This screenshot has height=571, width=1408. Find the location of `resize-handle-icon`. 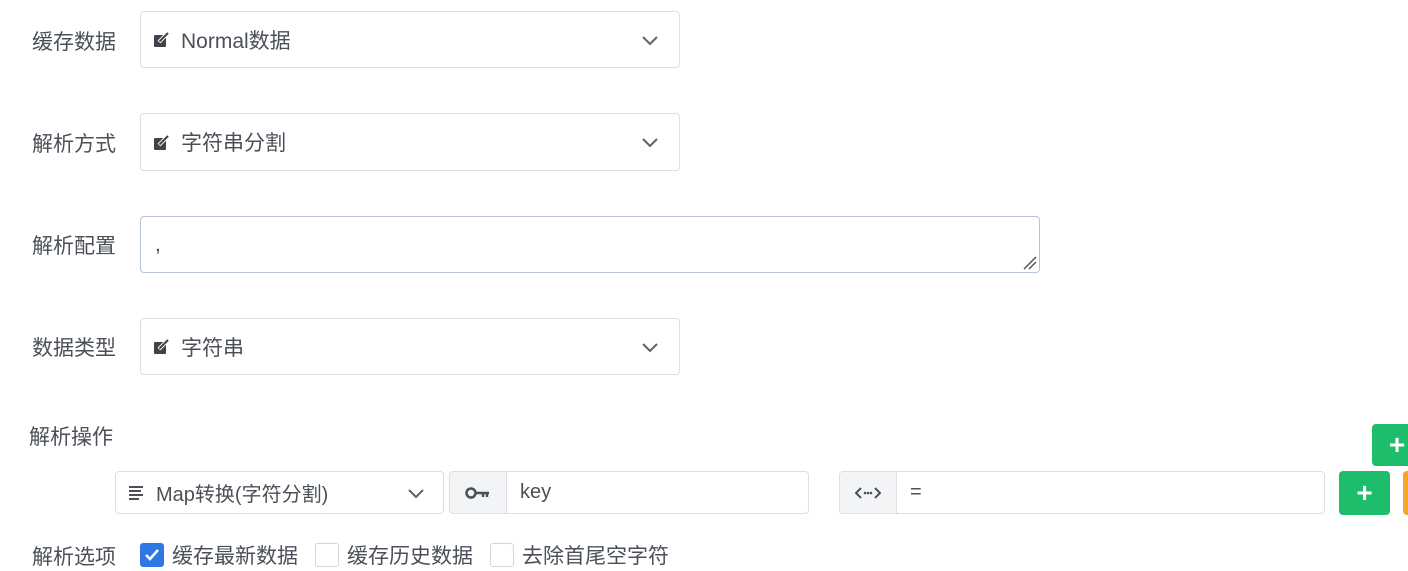

resize-handle-icon is located at coordinates (1029, 262).